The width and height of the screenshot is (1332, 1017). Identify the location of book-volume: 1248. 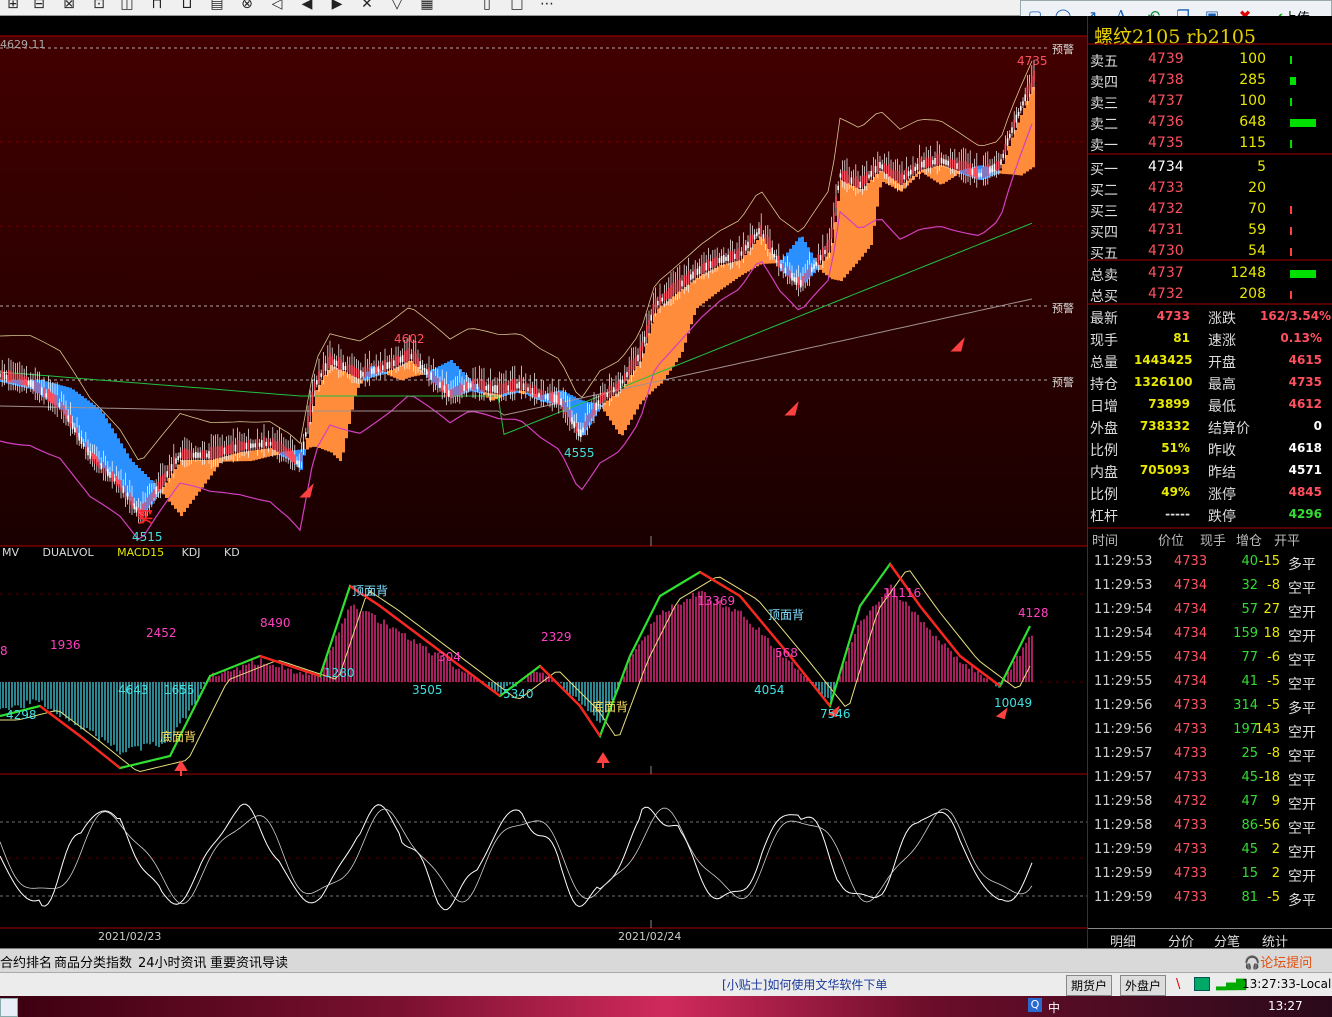
(1248, 273).